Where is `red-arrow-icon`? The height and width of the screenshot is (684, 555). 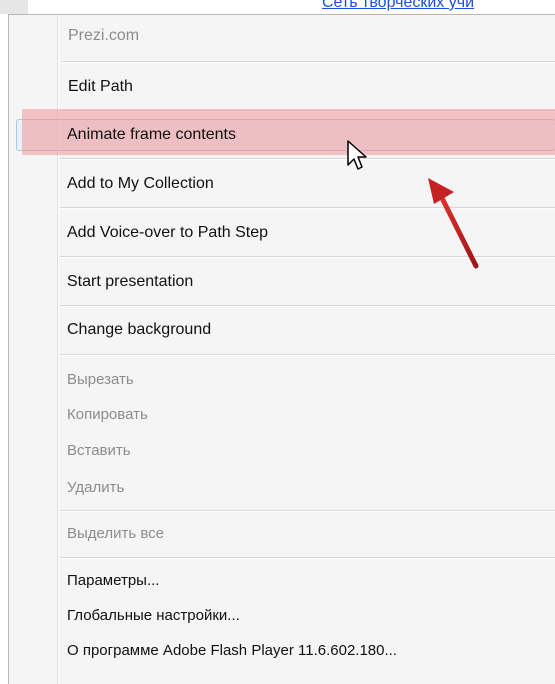
red-arrow-icon is located at coordinates (453, 223).